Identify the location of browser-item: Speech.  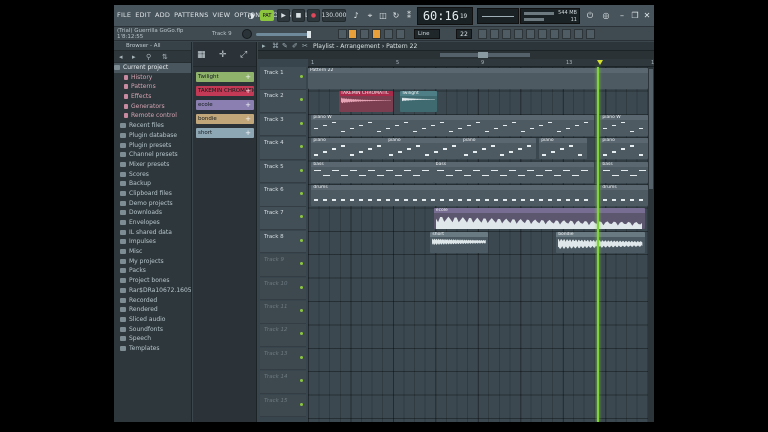
(152, 339).